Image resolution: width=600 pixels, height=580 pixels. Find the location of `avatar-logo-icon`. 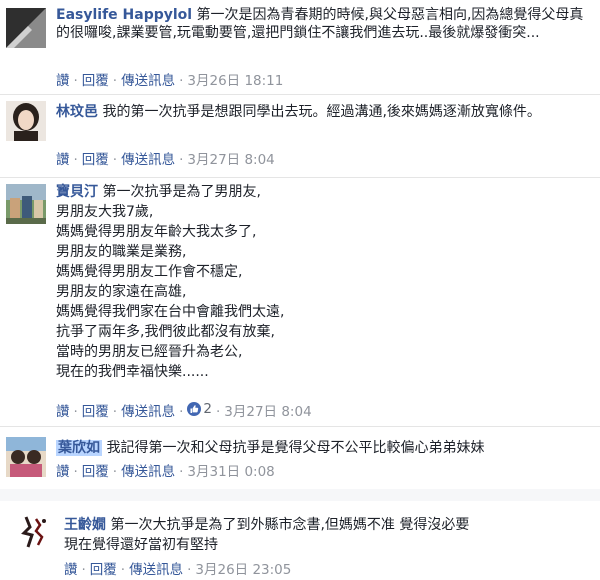

avatar-logo-icon is located at coordinates (26, 28).